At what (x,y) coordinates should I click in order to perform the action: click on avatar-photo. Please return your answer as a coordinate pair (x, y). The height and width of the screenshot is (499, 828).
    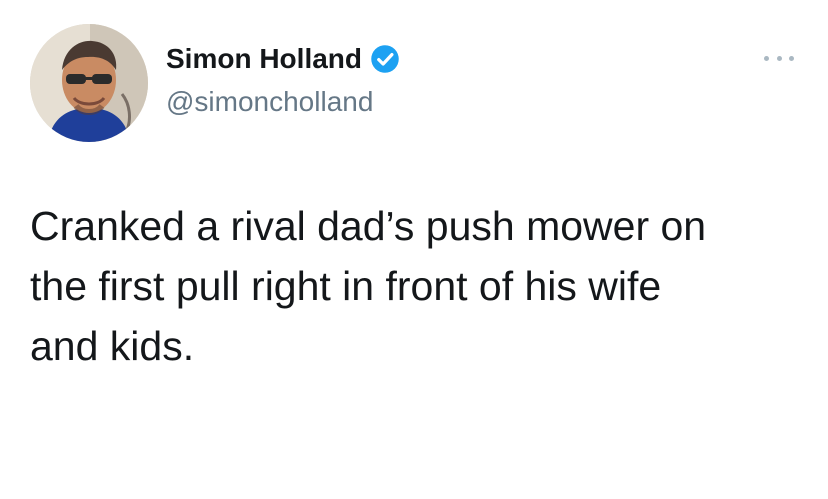
    Looking at the image, I should click on (89, 83).